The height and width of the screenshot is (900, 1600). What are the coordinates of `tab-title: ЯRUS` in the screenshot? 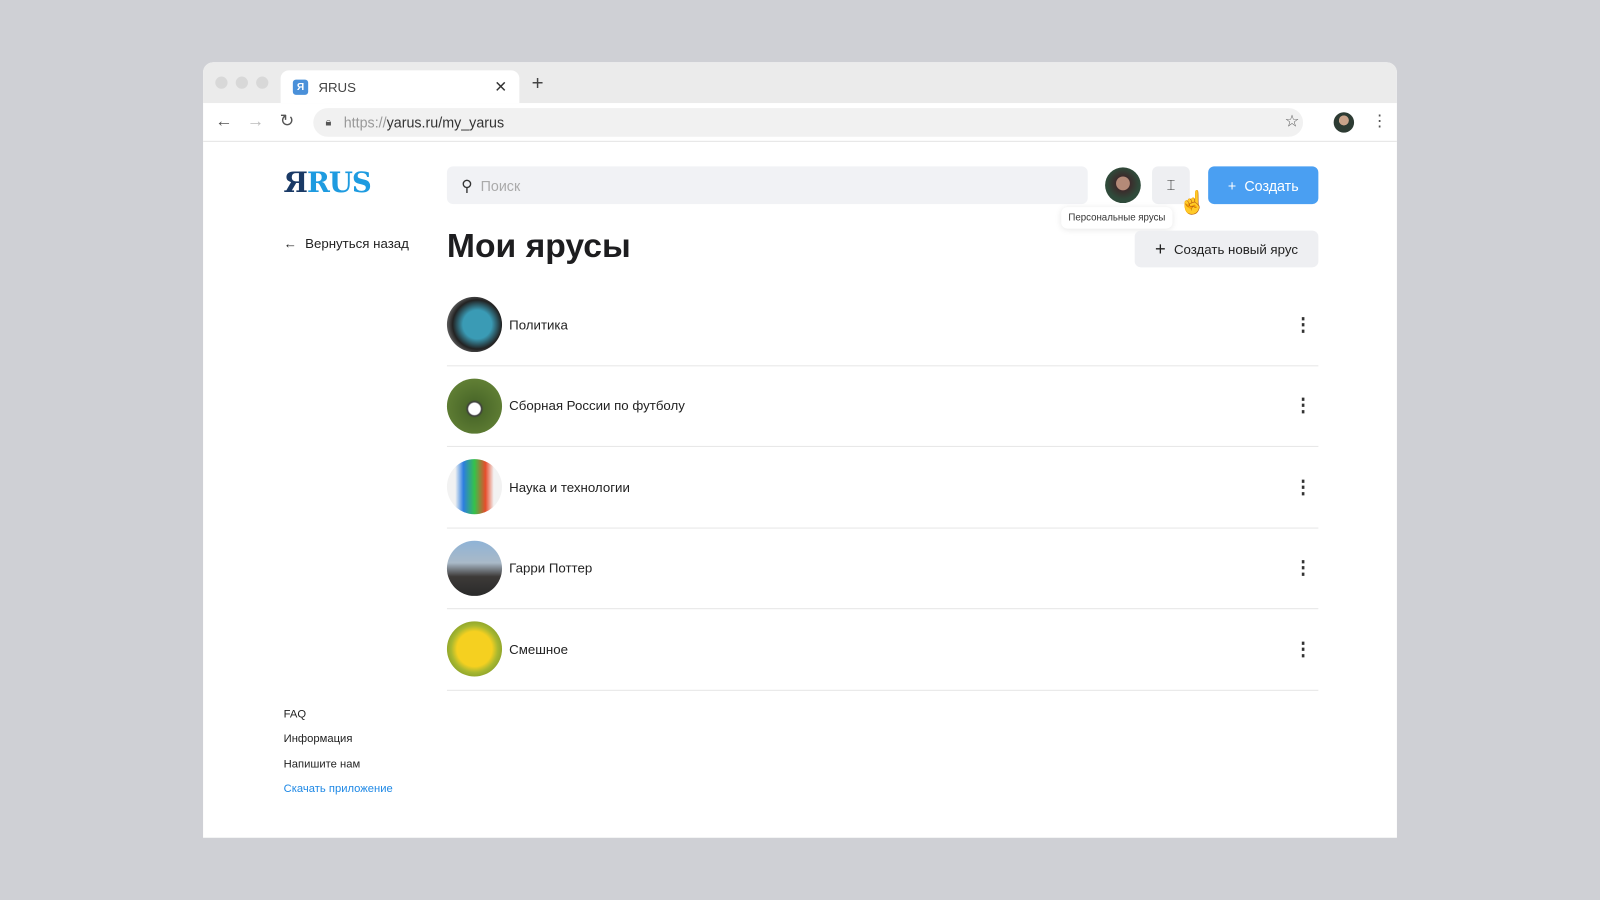 It's located at (337, 87).